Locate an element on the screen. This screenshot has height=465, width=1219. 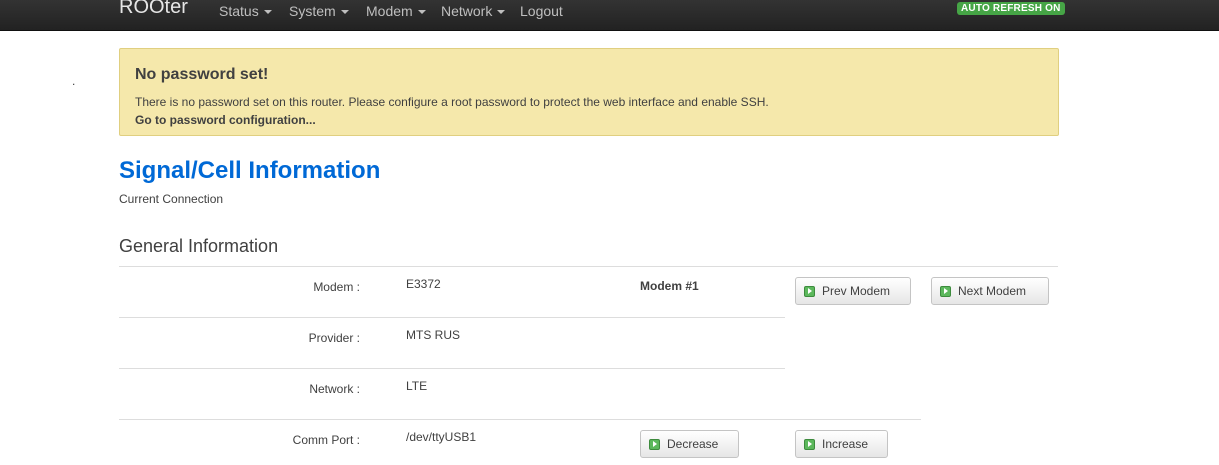
modem-number: Modem #1 is located at coordinates (669, 286).